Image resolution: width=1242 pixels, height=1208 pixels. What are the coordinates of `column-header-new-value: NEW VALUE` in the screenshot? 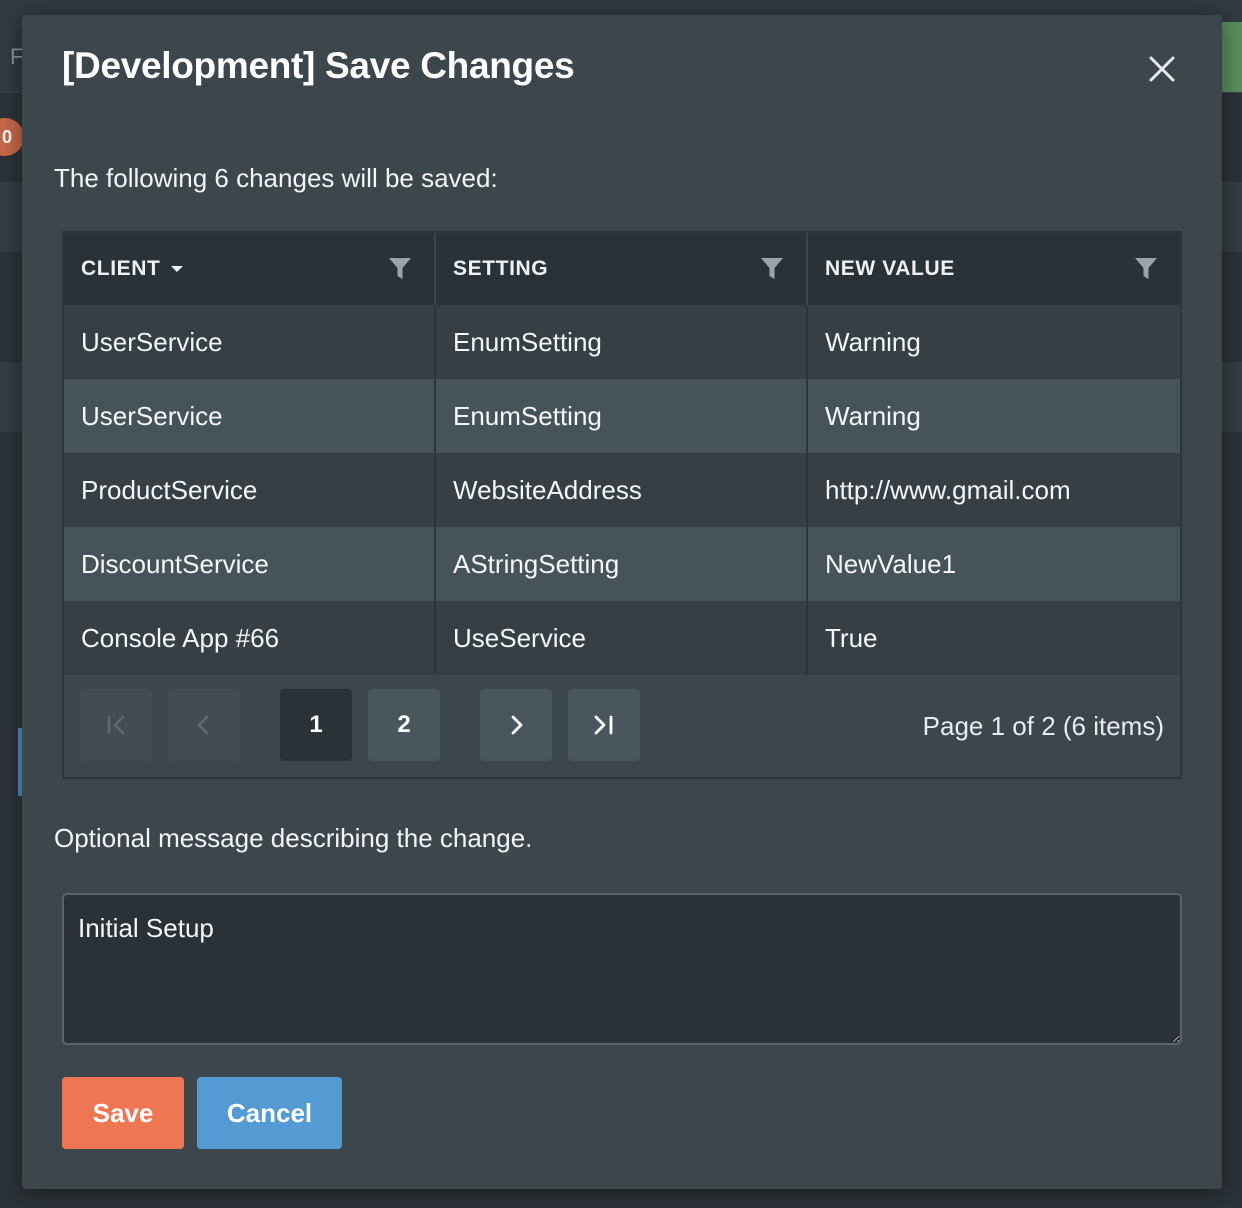 It's located at (994, 269).